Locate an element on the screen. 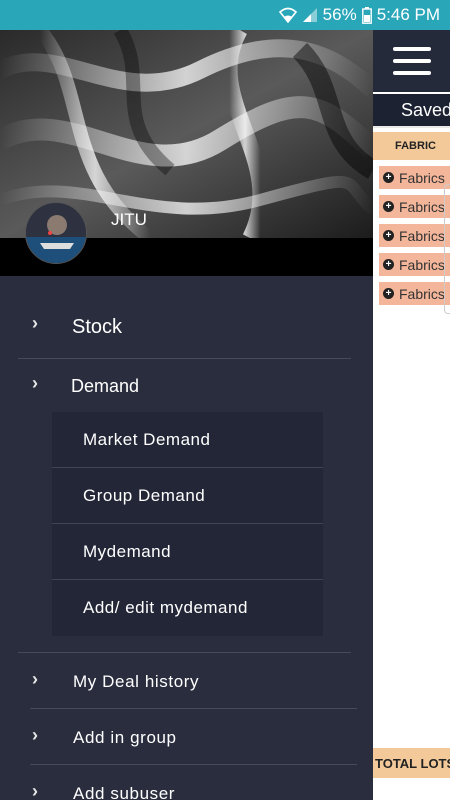  submenu-item-market-demand: Market Demand is located at coordinates (187, 440).